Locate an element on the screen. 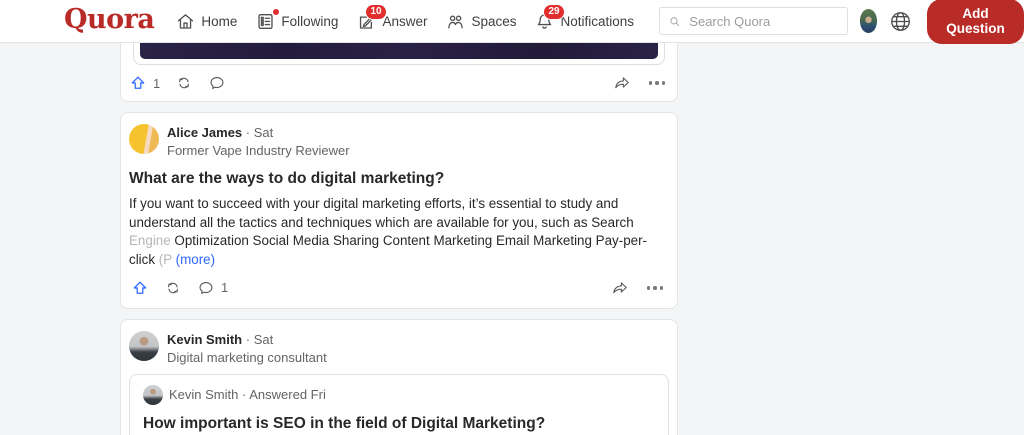  author-name: Alice James is located at coordinates (204, 132).